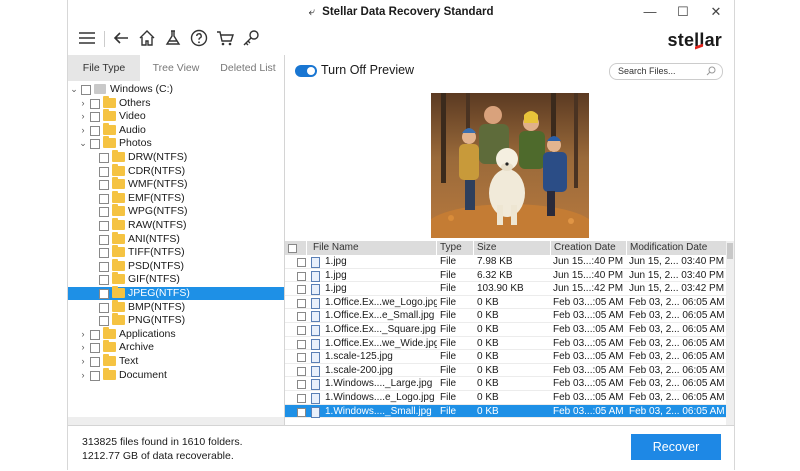 This screenshot has height=471, width=800. I want to click on maximize-button: ☐, so click(683, 12).